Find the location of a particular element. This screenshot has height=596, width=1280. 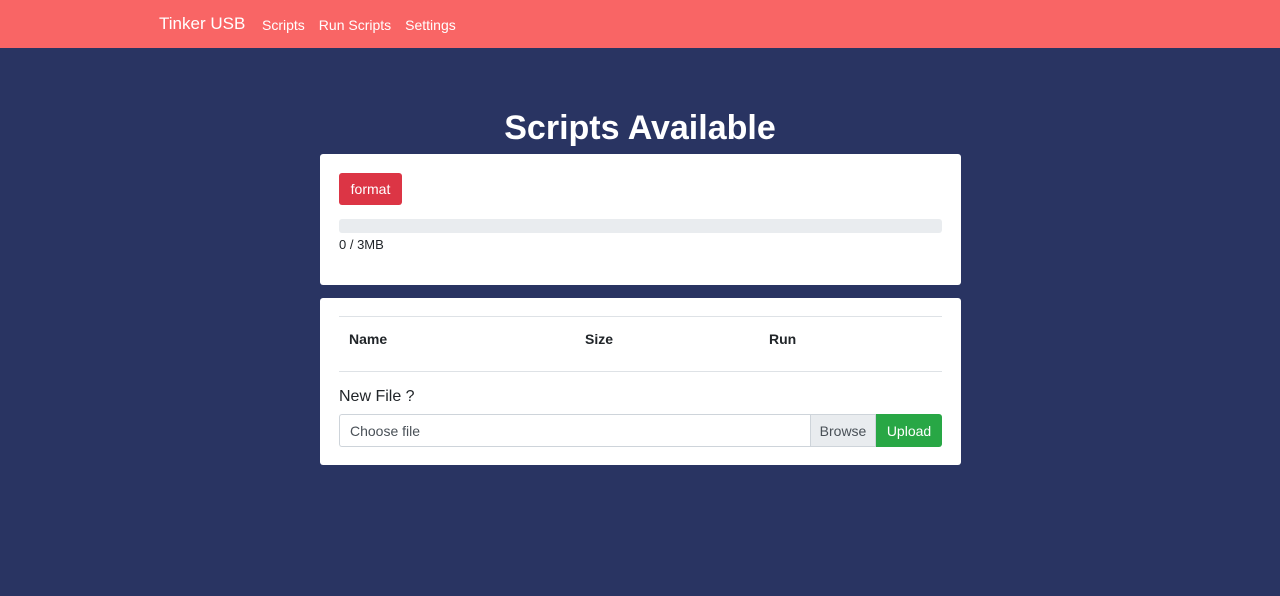

nav-links: Scripts Run Scripts Settings is located at coordinates (366, 25).